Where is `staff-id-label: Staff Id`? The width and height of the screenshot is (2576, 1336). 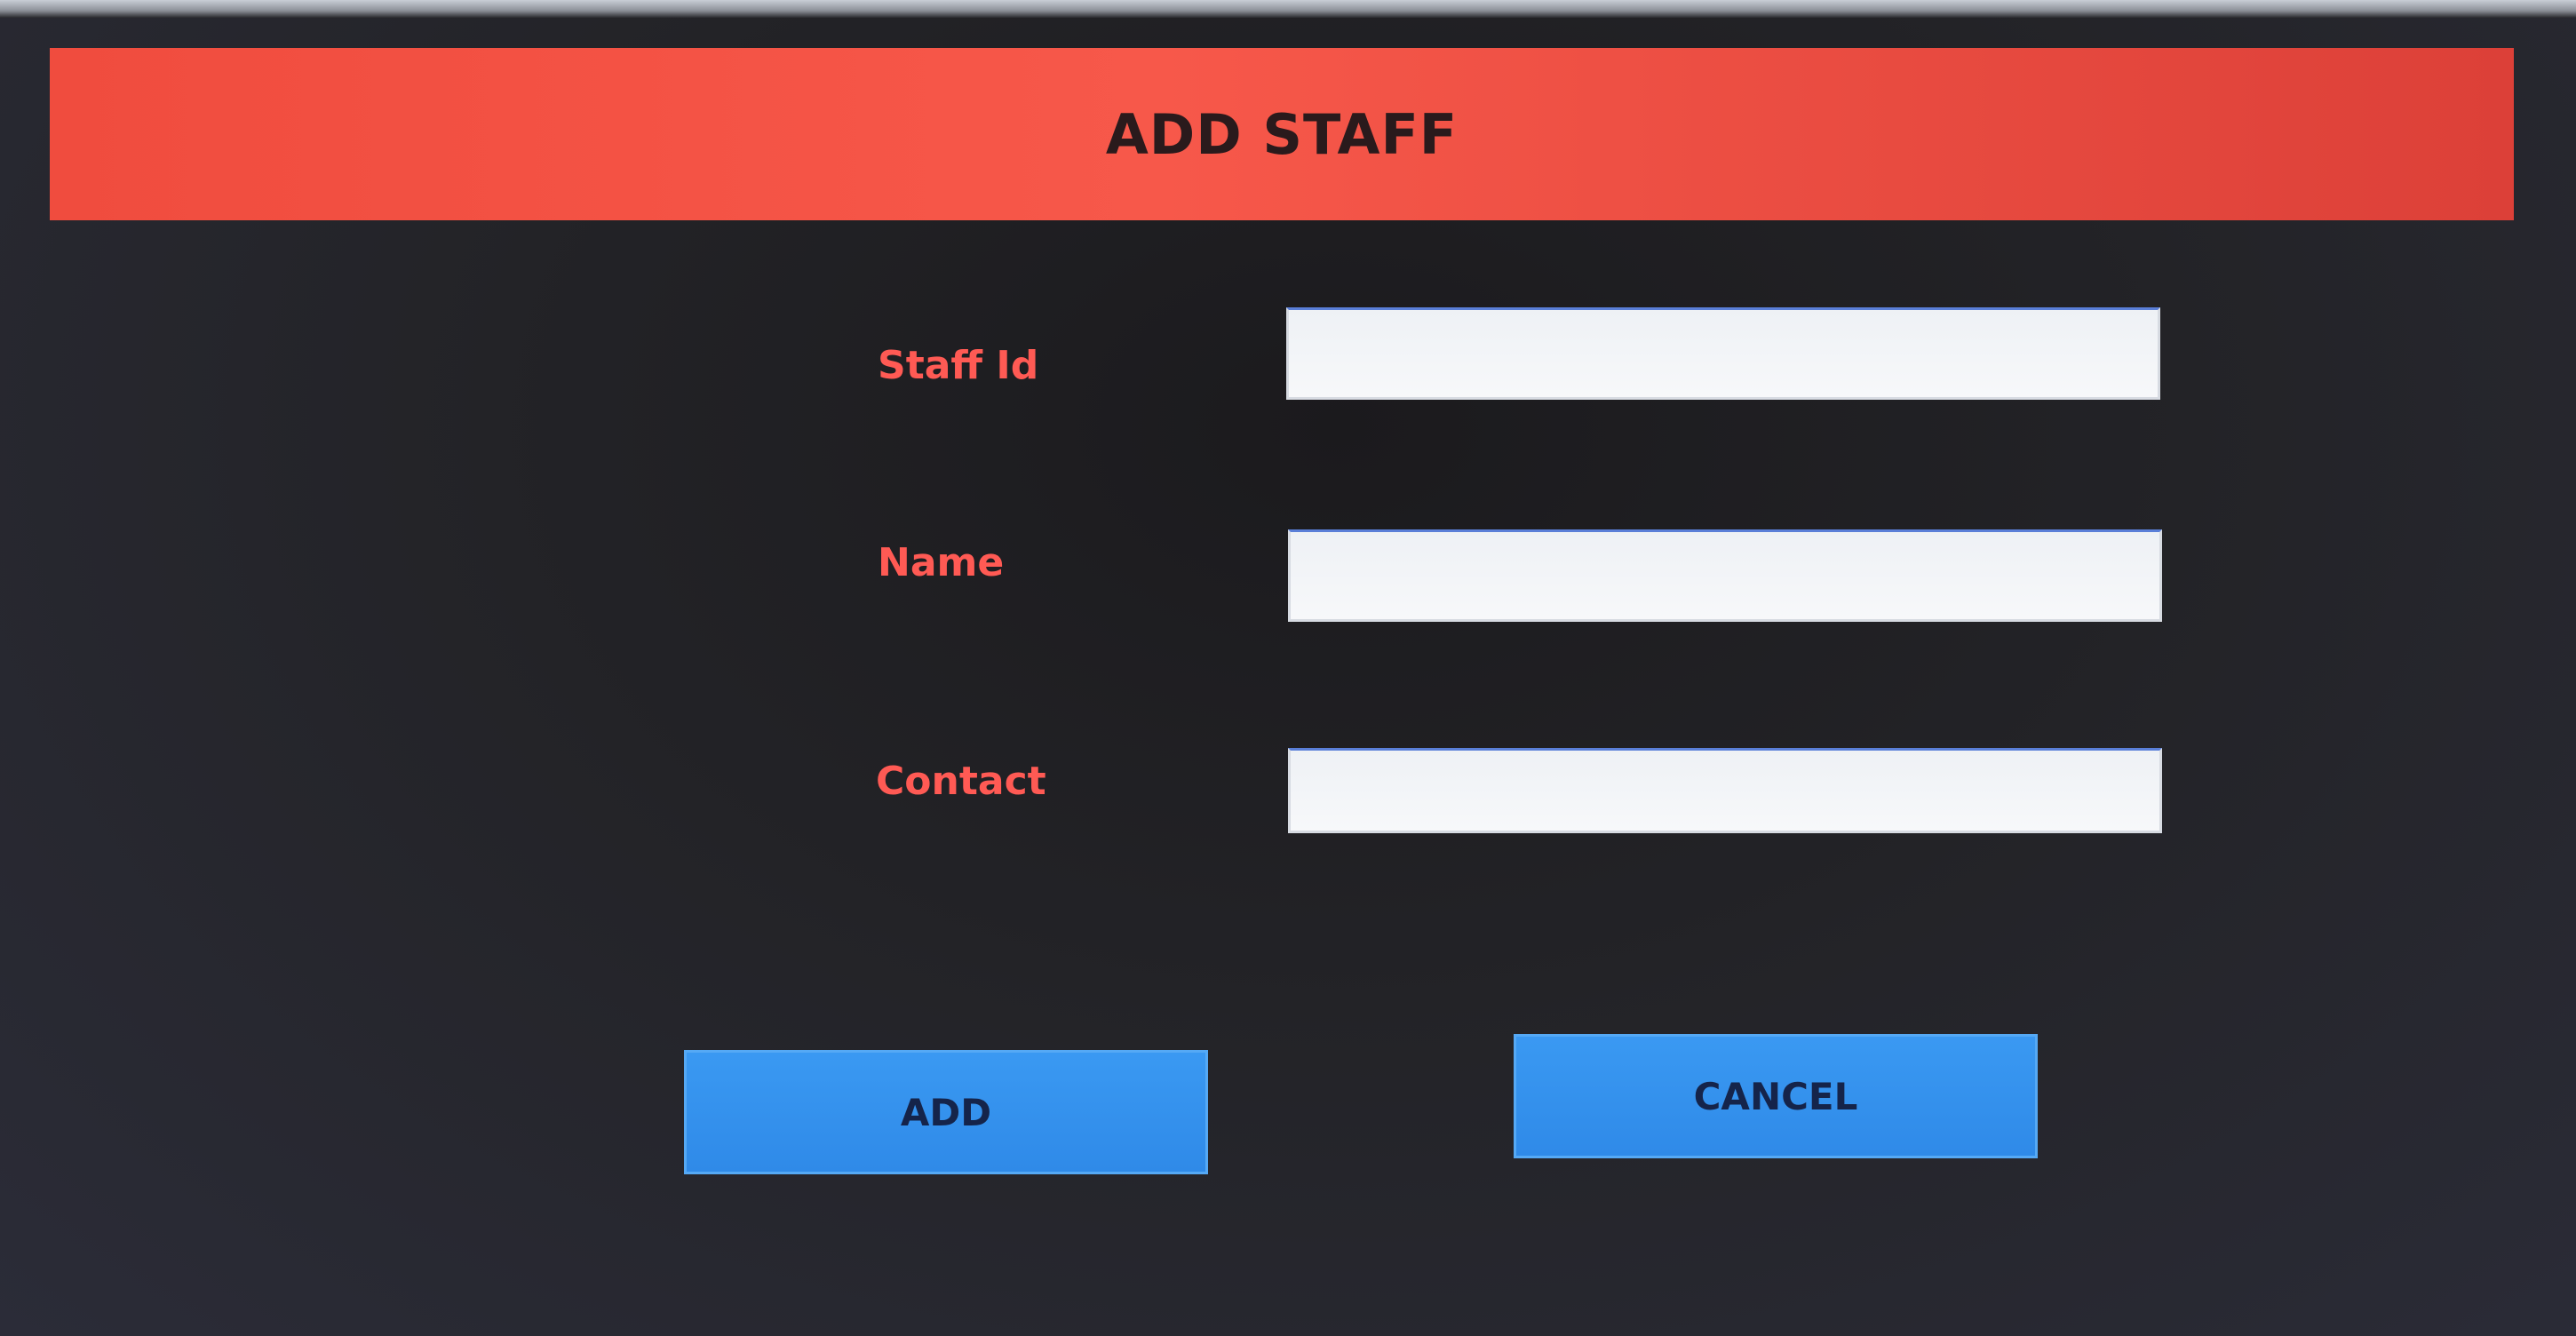 staff-id-label: Staff Id is located at coordinates (958, 365).